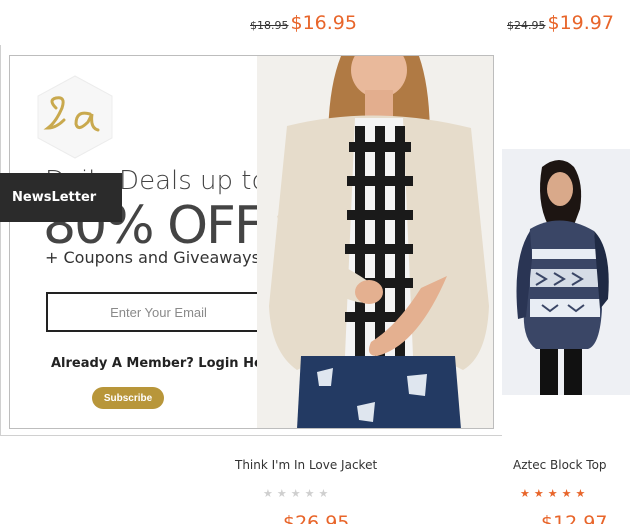 The image size is (630, 524). I want to click on product-price-top-2: $24.95 $19.97, so click(560, 23).